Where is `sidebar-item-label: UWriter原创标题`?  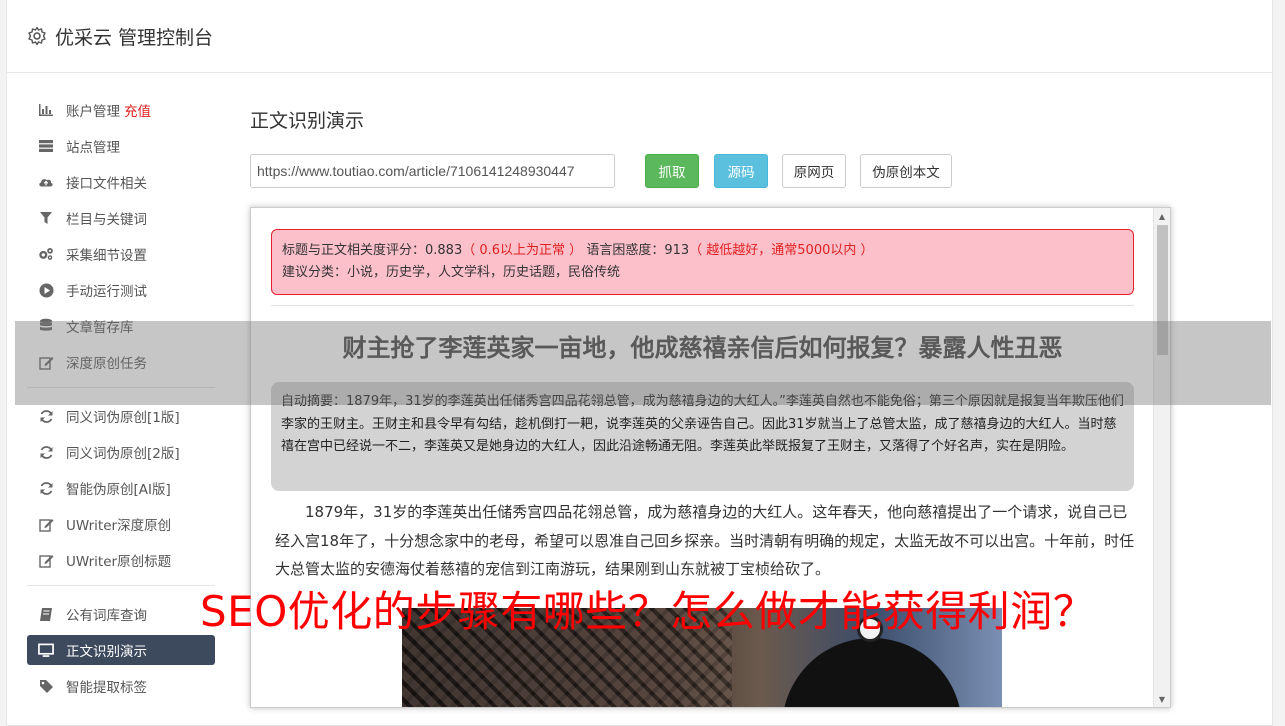 sidebar-item-label: UWriter原创标题 is located at coordinates (119, 562).